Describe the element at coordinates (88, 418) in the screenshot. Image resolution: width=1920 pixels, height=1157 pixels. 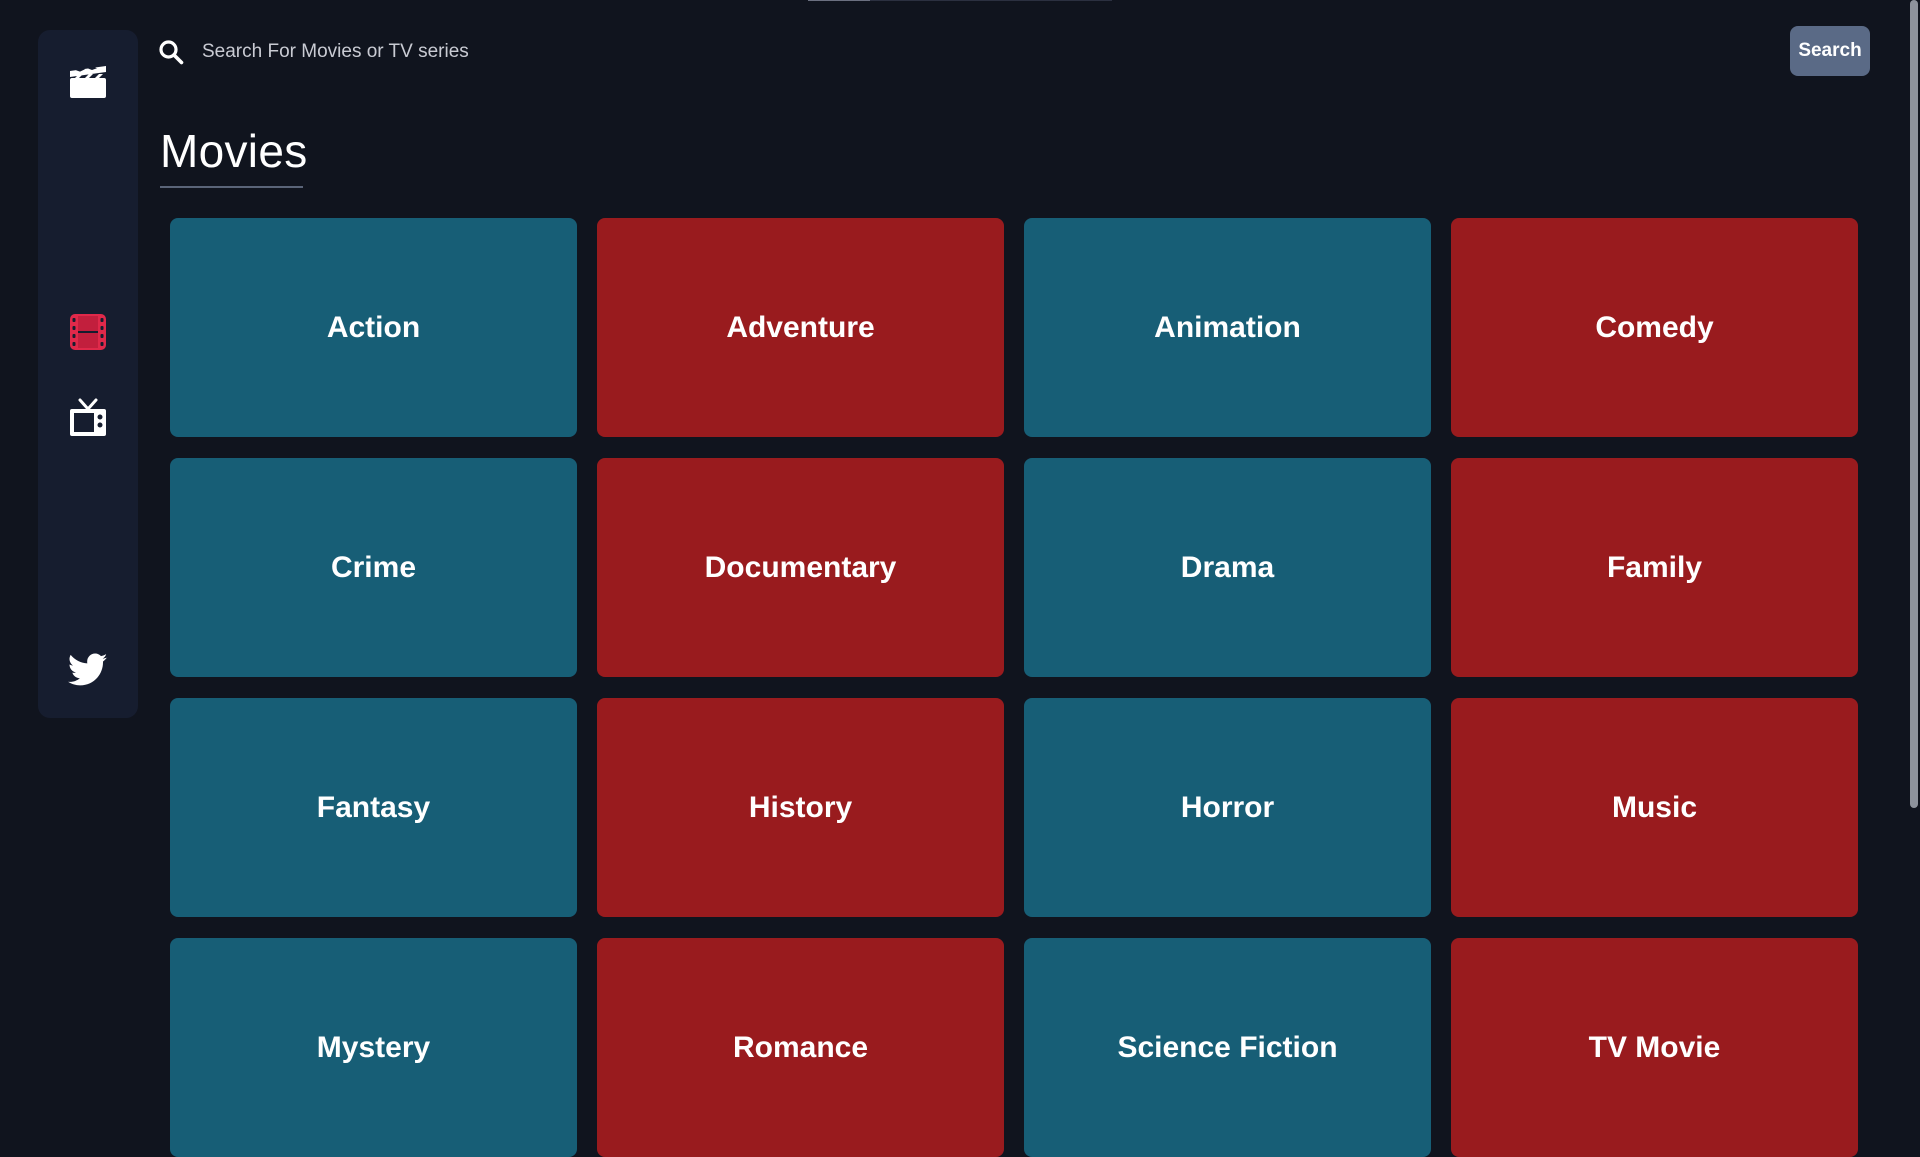
I see `tv-icon` at that location.